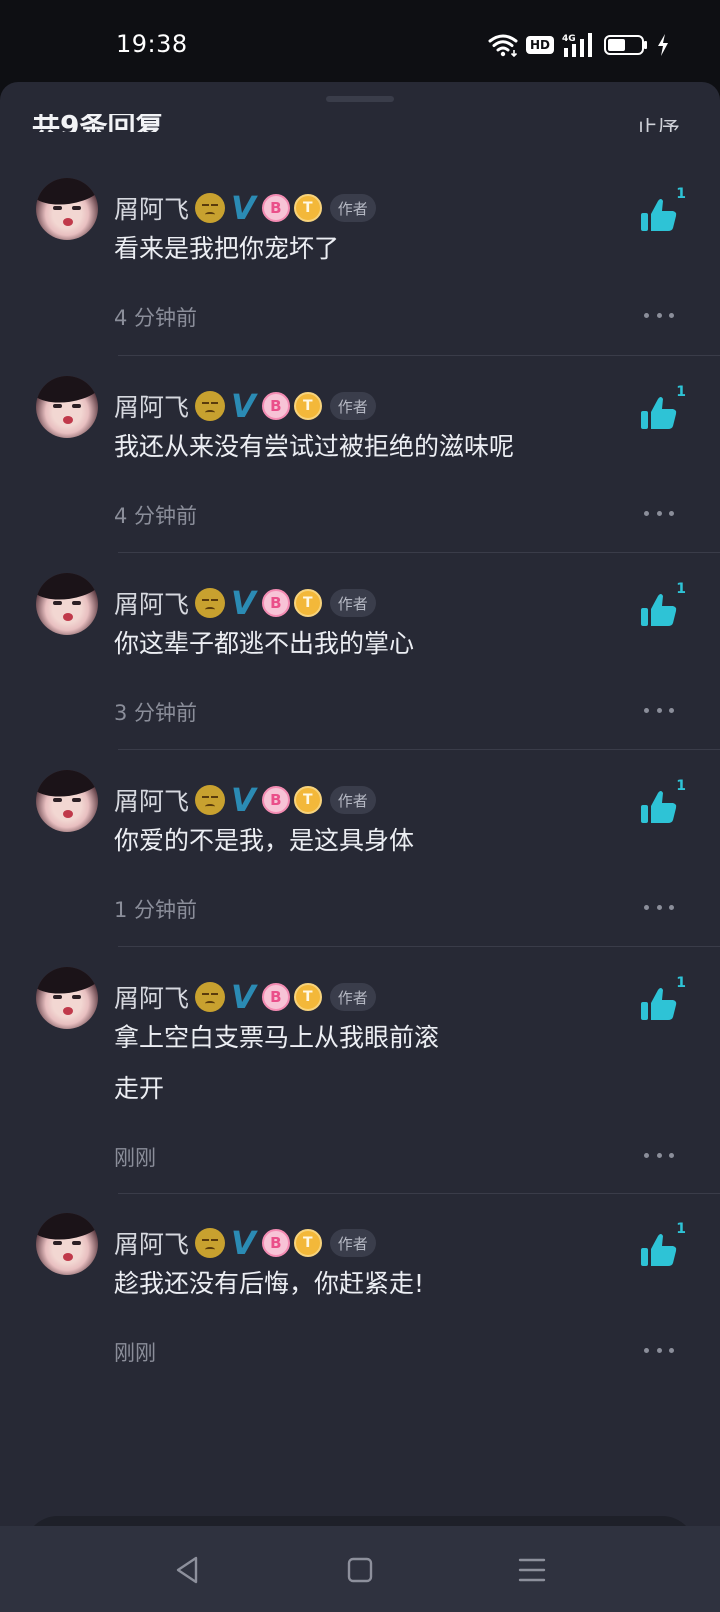  What do you see at coordinates (139, 1088) in the screenshot?
I see `comment-text: 走开` at bounding box center [139, 1088].